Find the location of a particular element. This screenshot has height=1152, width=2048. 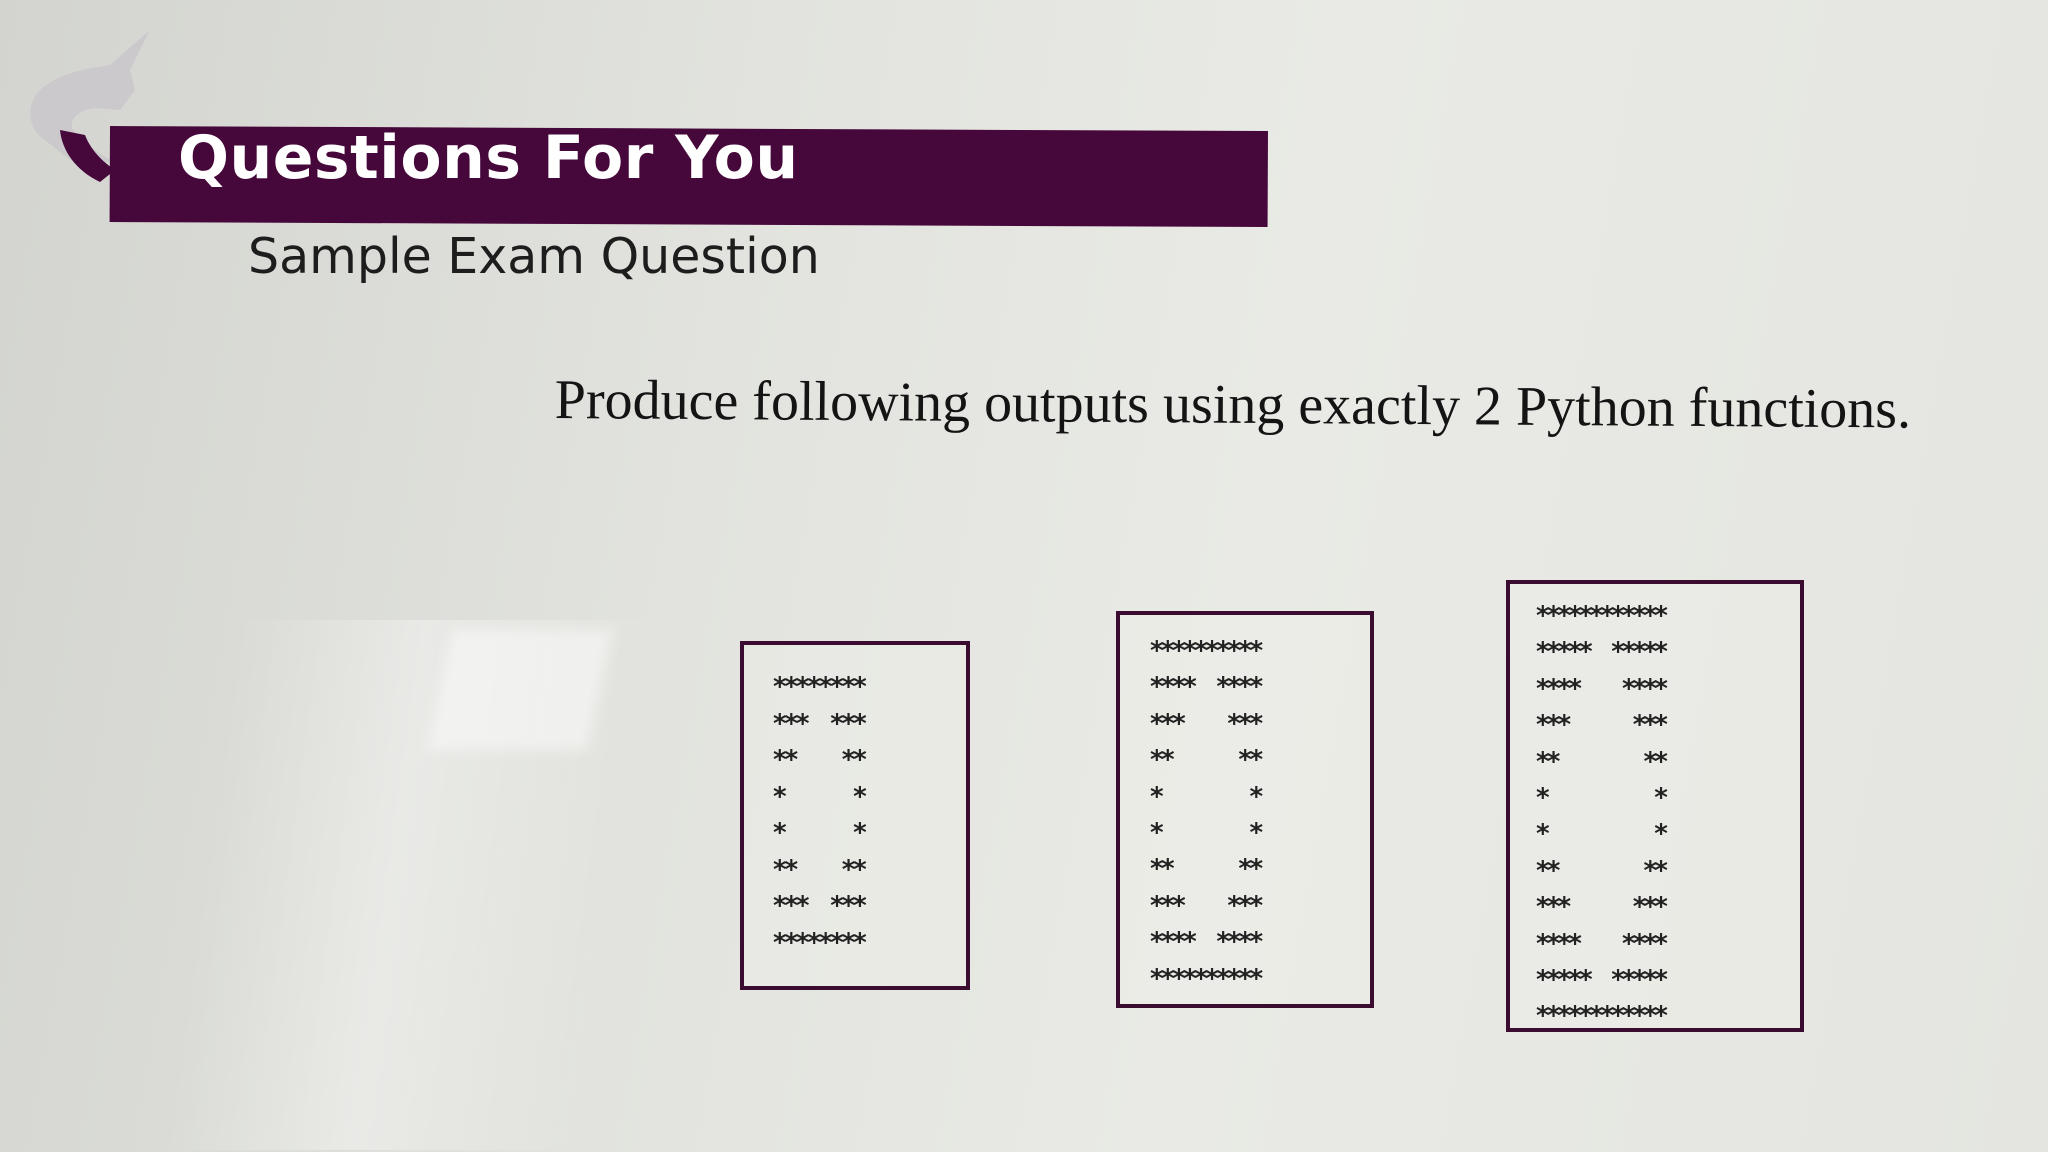

slide-title: Questions For You is located at coordinates (488, 158).